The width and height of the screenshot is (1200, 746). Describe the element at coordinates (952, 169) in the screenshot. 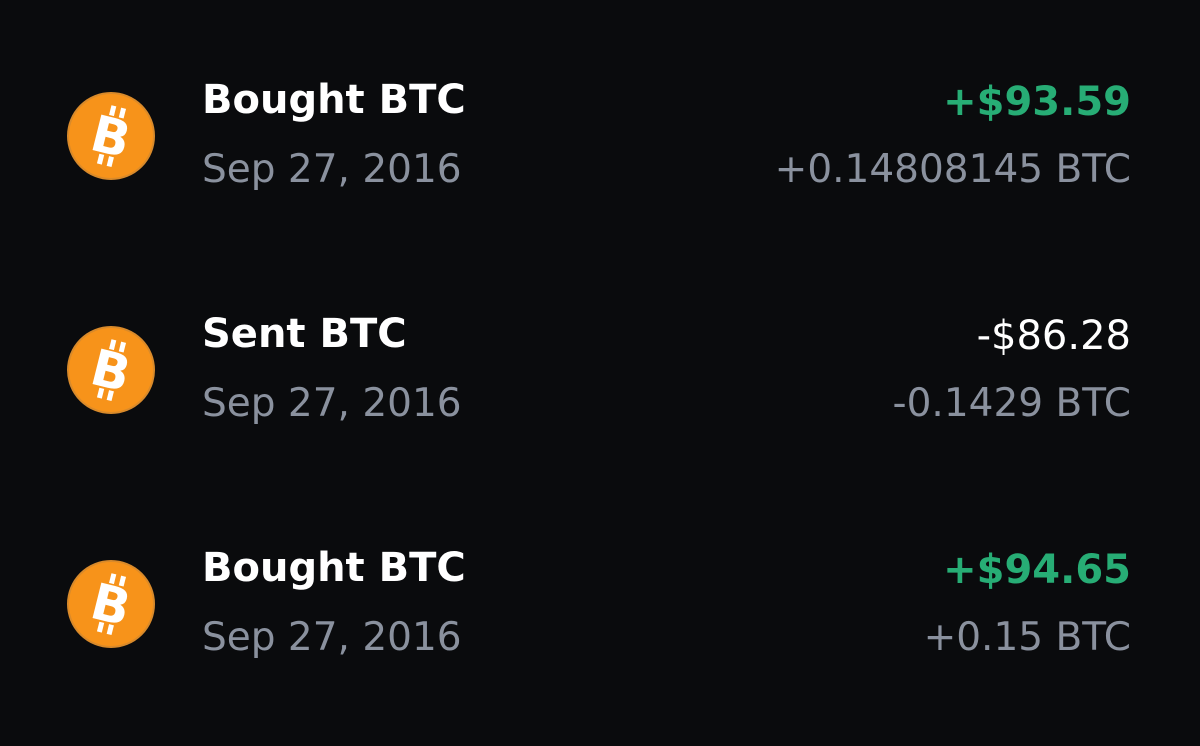

I see `crypto-amount: +0.14808145 BTC` at that location.